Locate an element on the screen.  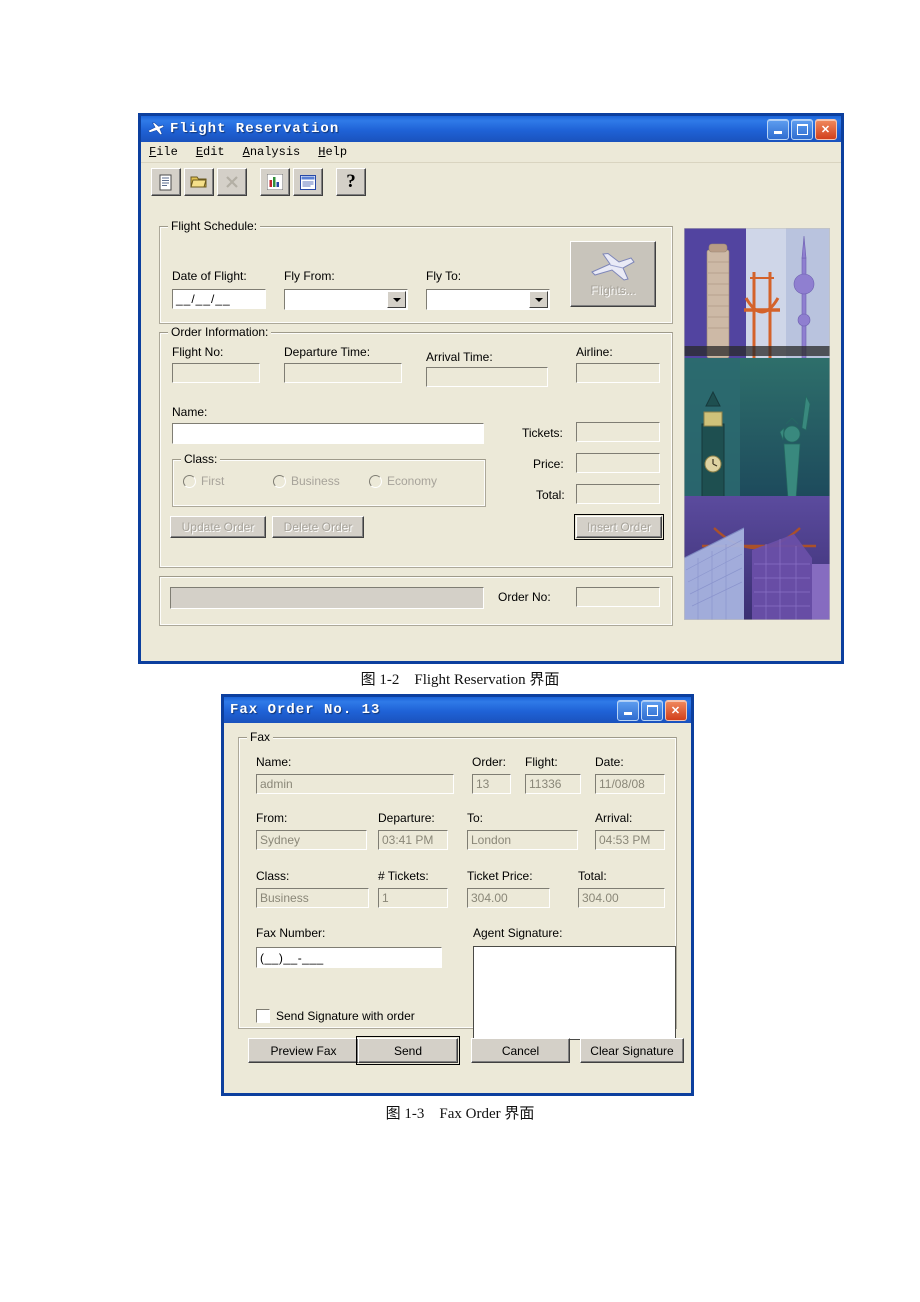
cancel-button: Cancel is located at coordinates (520, 1050).